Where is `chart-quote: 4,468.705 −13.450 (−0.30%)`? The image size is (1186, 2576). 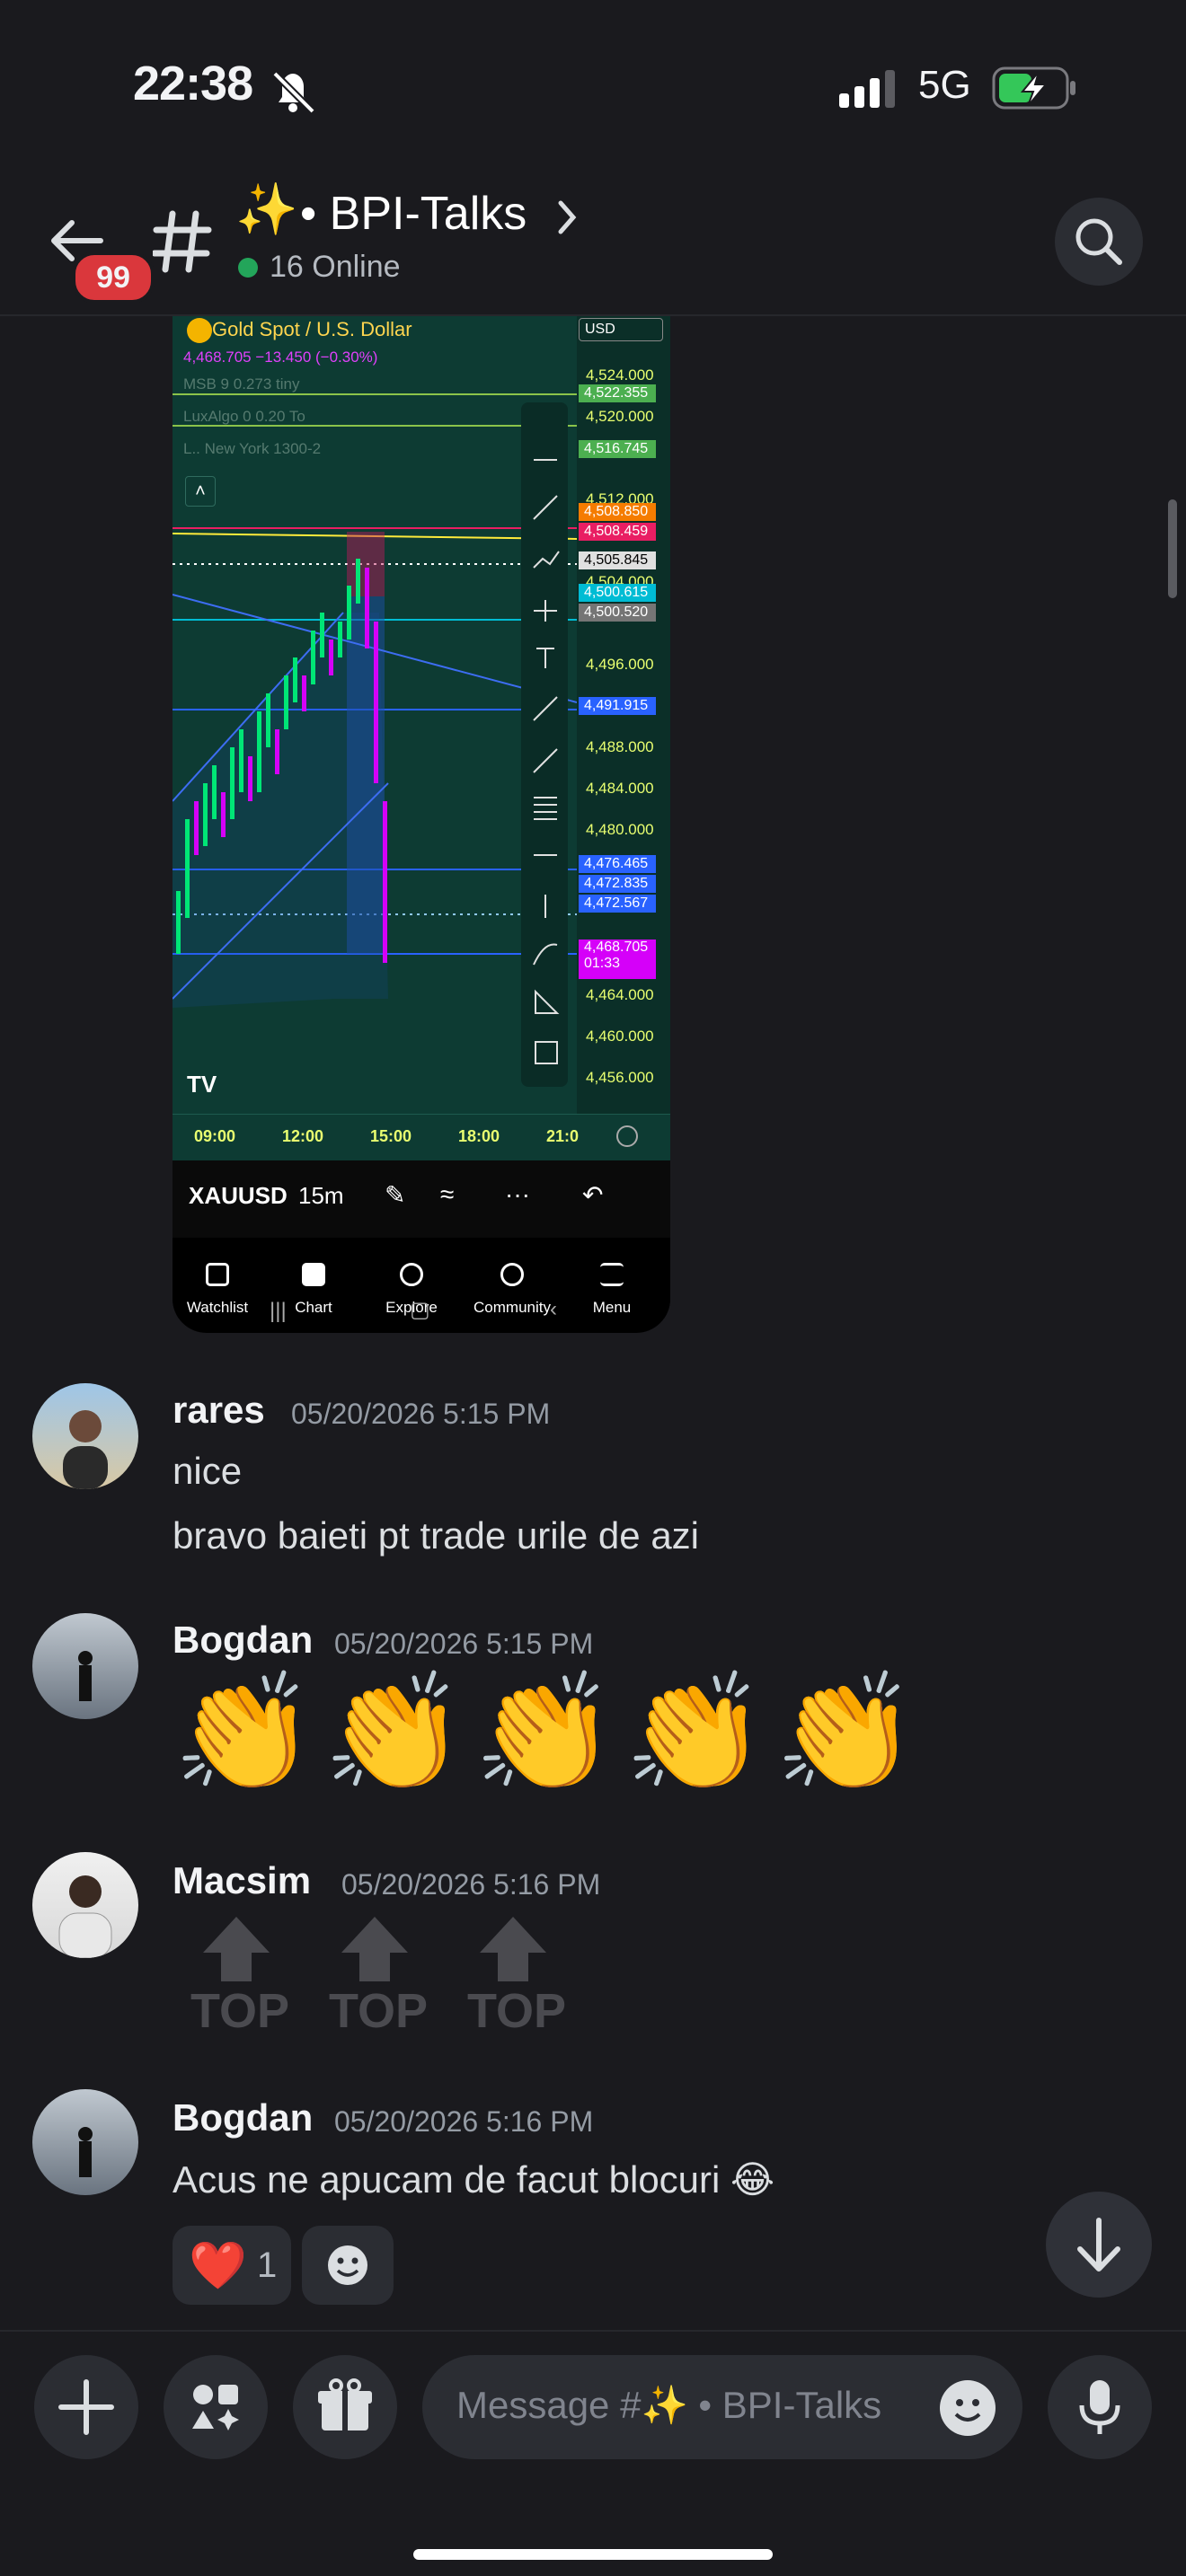
chart-quote: 4,468.705 −13.450 (−0.30%) is located at coordinates (280, 357).